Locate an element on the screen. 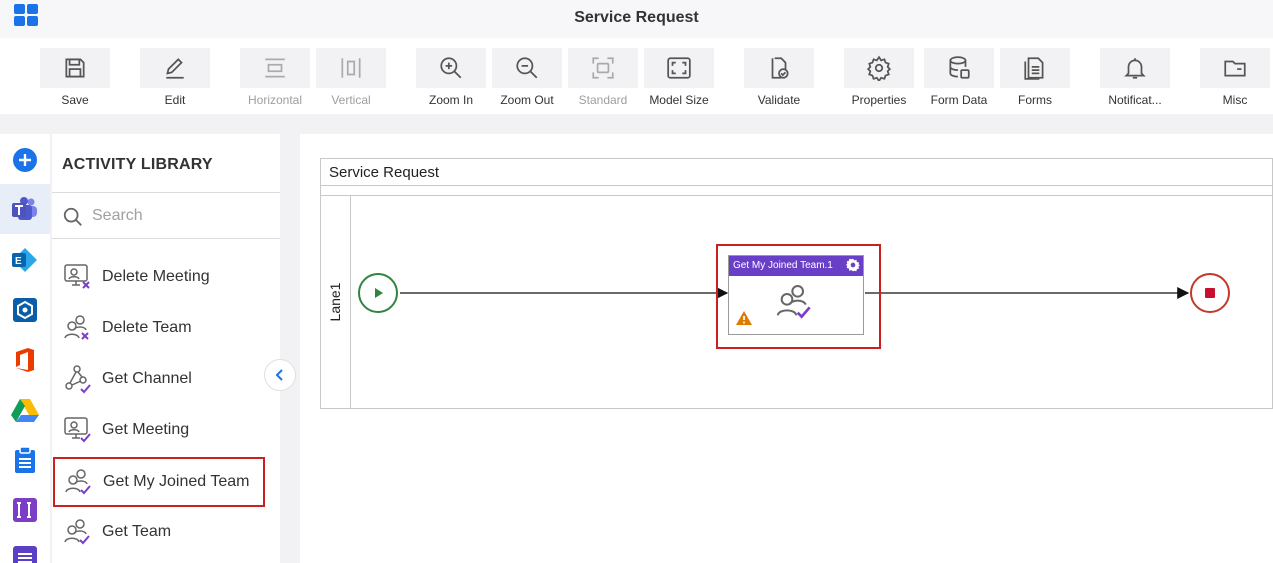  connector-rail: E is located at coordinates (25, 348).